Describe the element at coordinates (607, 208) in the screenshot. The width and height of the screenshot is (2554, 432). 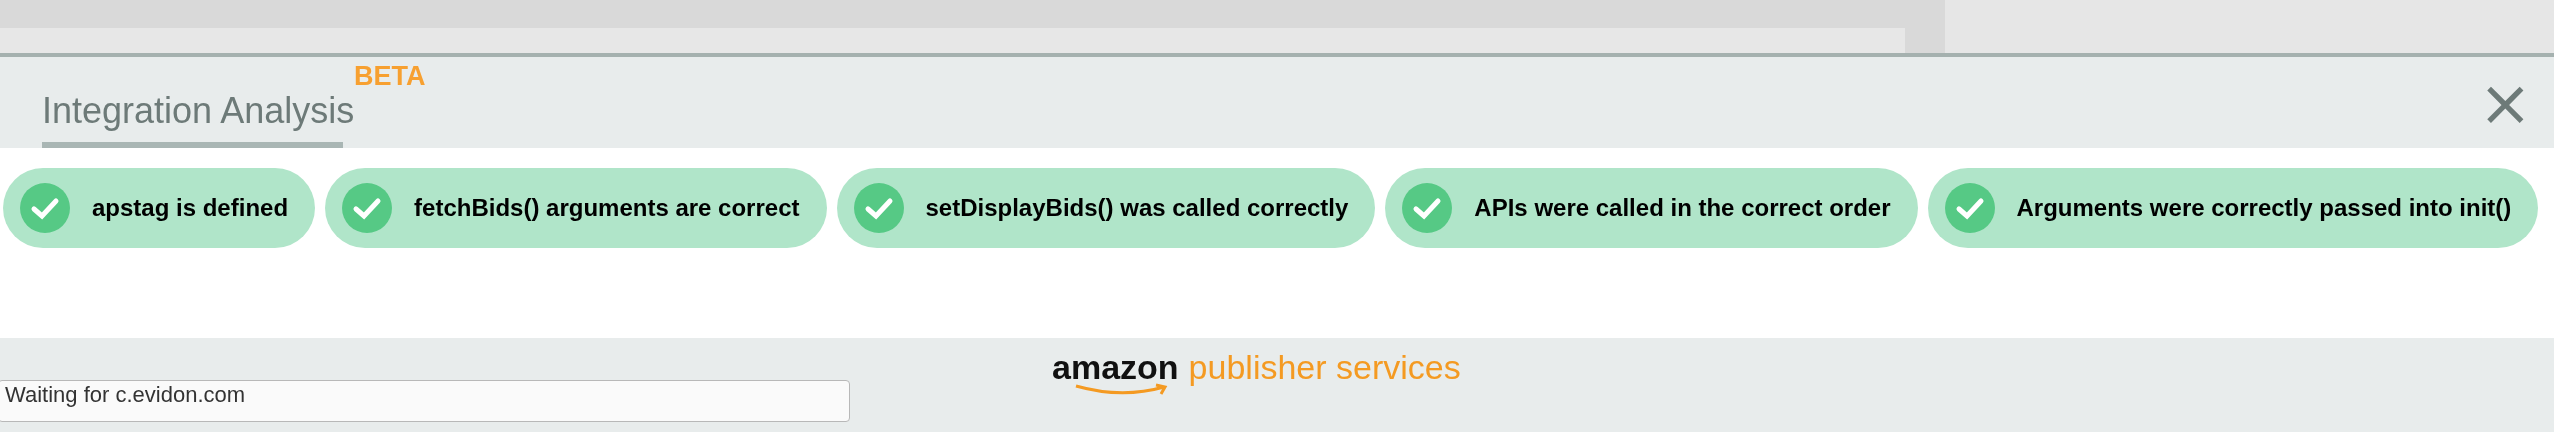
I see `check-label: fetchBids() arguments are correct` at that location.